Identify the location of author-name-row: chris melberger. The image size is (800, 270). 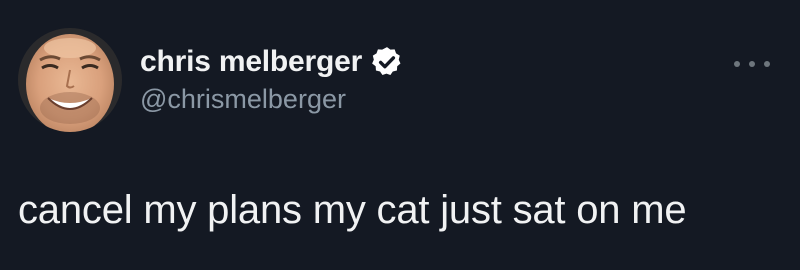
(272, 62).